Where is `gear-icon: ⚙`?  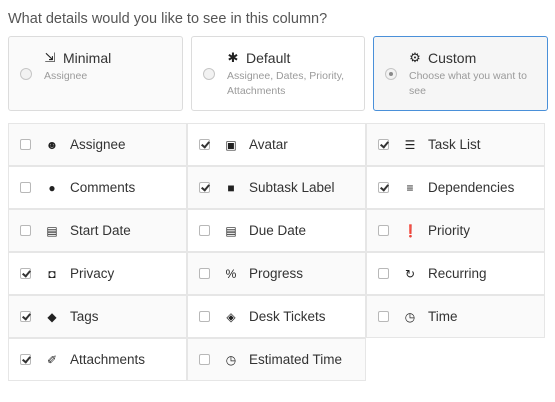 gear-icon: ⚙ is located at coordinates (415, 57).